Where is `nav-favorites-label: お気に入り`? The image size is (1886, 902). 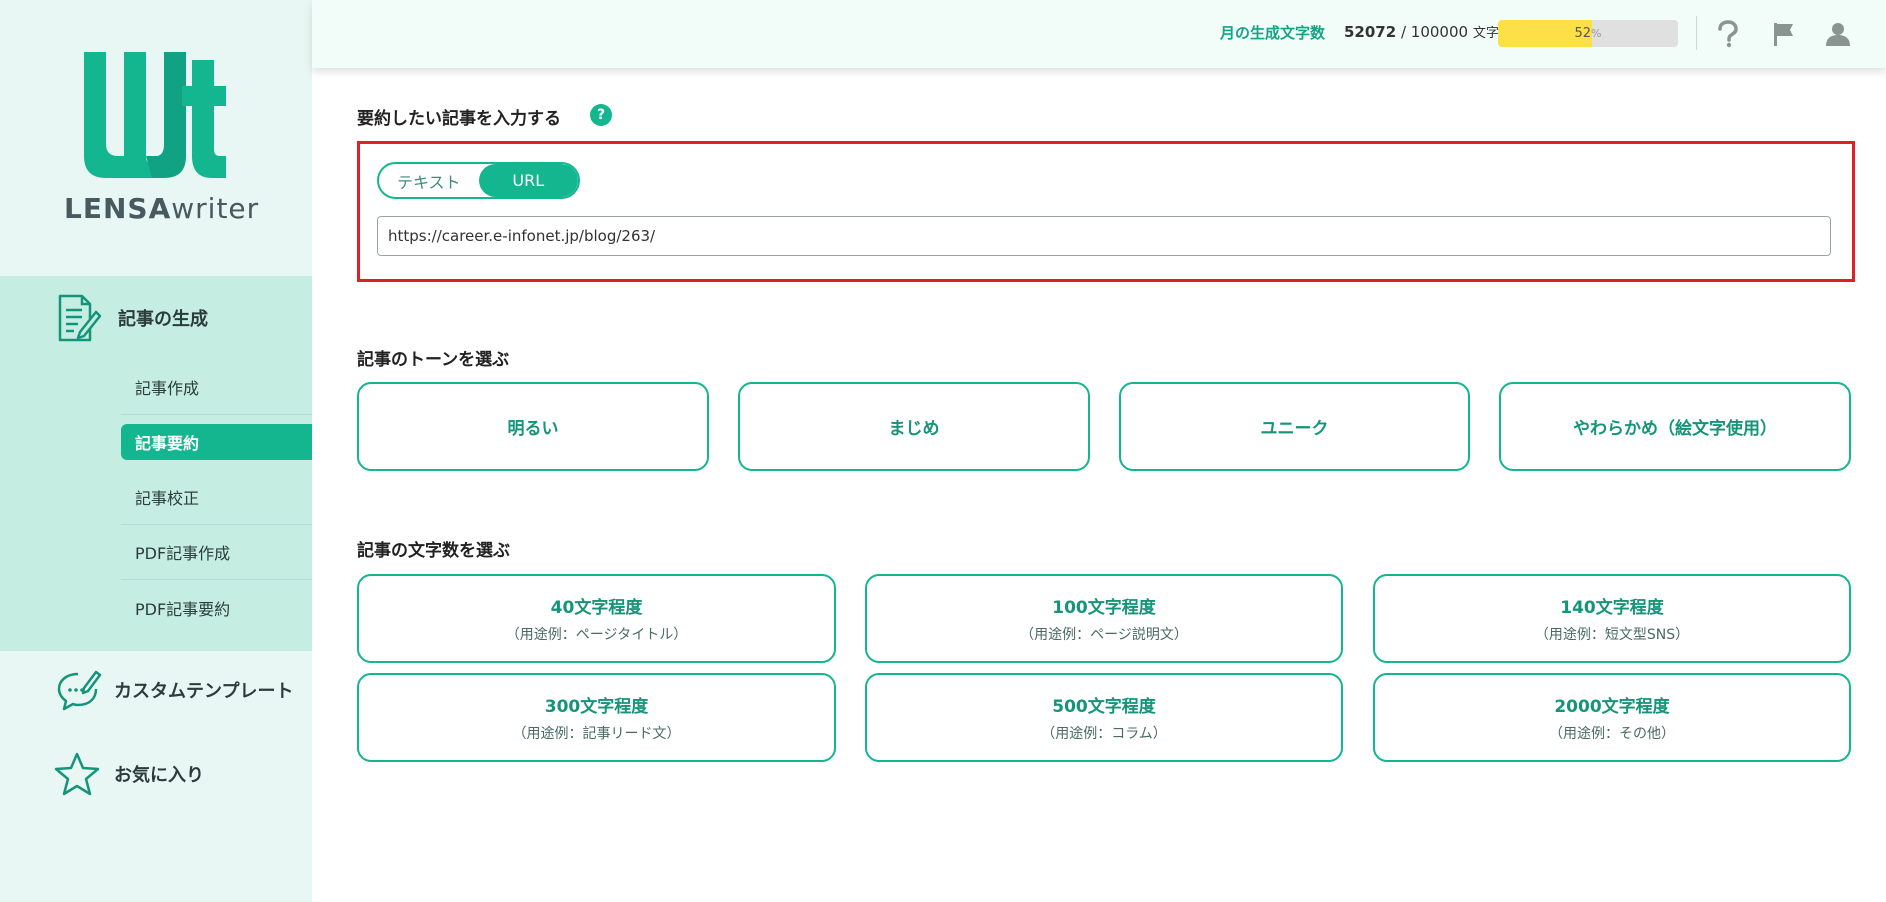 nav-favorites-label: お気に入り is located at coordinates (159, 775).